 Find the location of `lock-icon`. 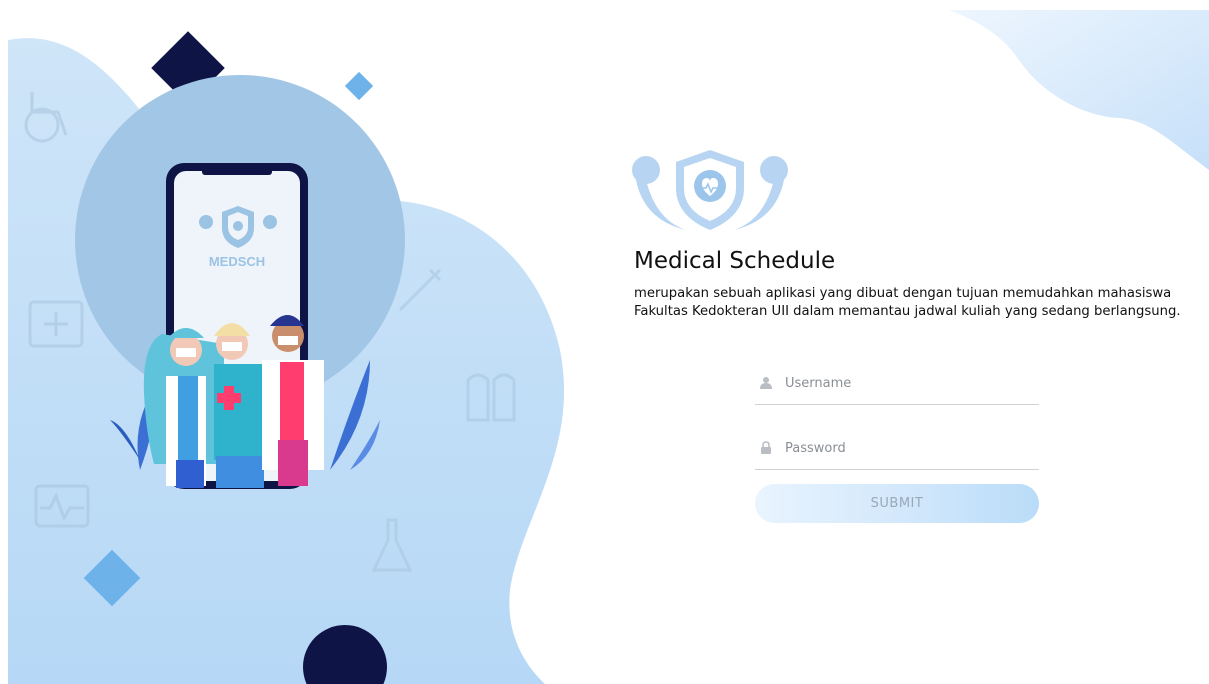

lock-icon is located at coordinates (766, 447).